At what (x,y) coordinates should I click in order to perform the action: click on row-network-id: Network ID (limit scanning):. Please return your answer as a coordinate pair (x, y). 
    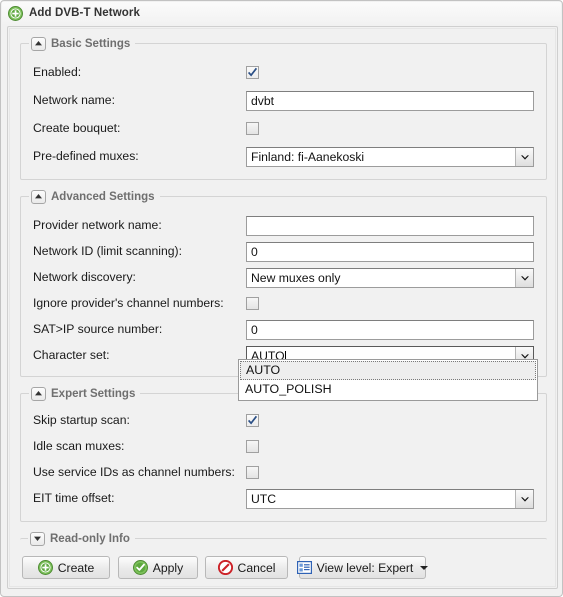
    Looking at the image, I should click on (283, 252).